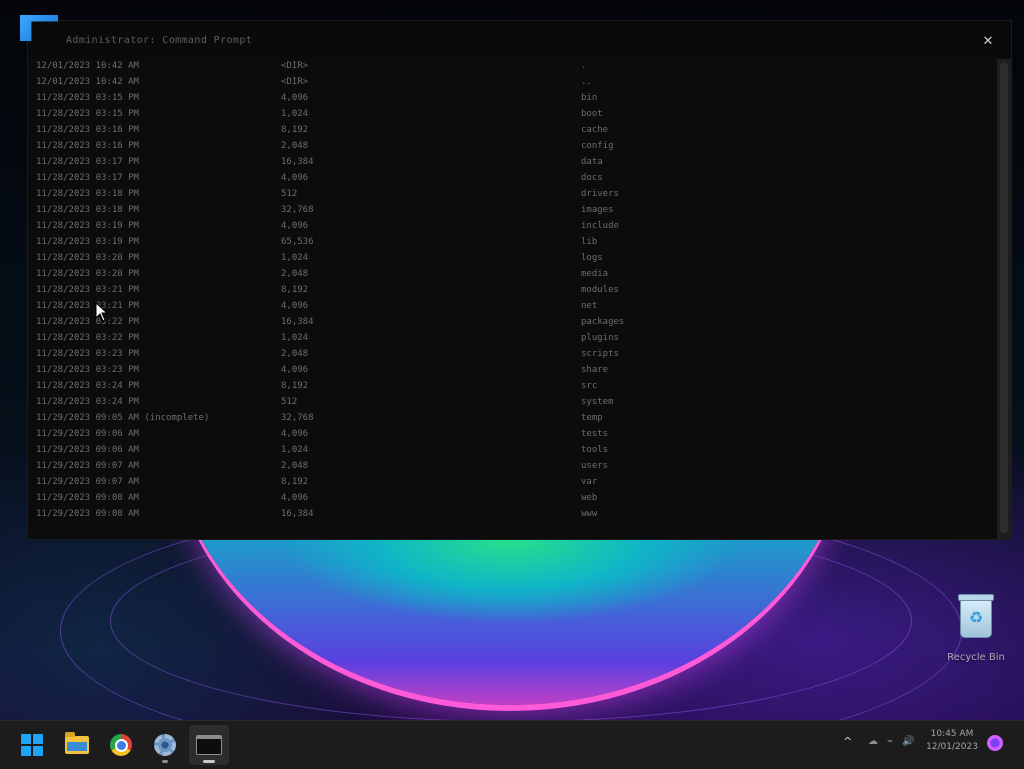 This screenshot has width=1024, height=769. I want to click on terminal-line-field: net, so click(589, 306).